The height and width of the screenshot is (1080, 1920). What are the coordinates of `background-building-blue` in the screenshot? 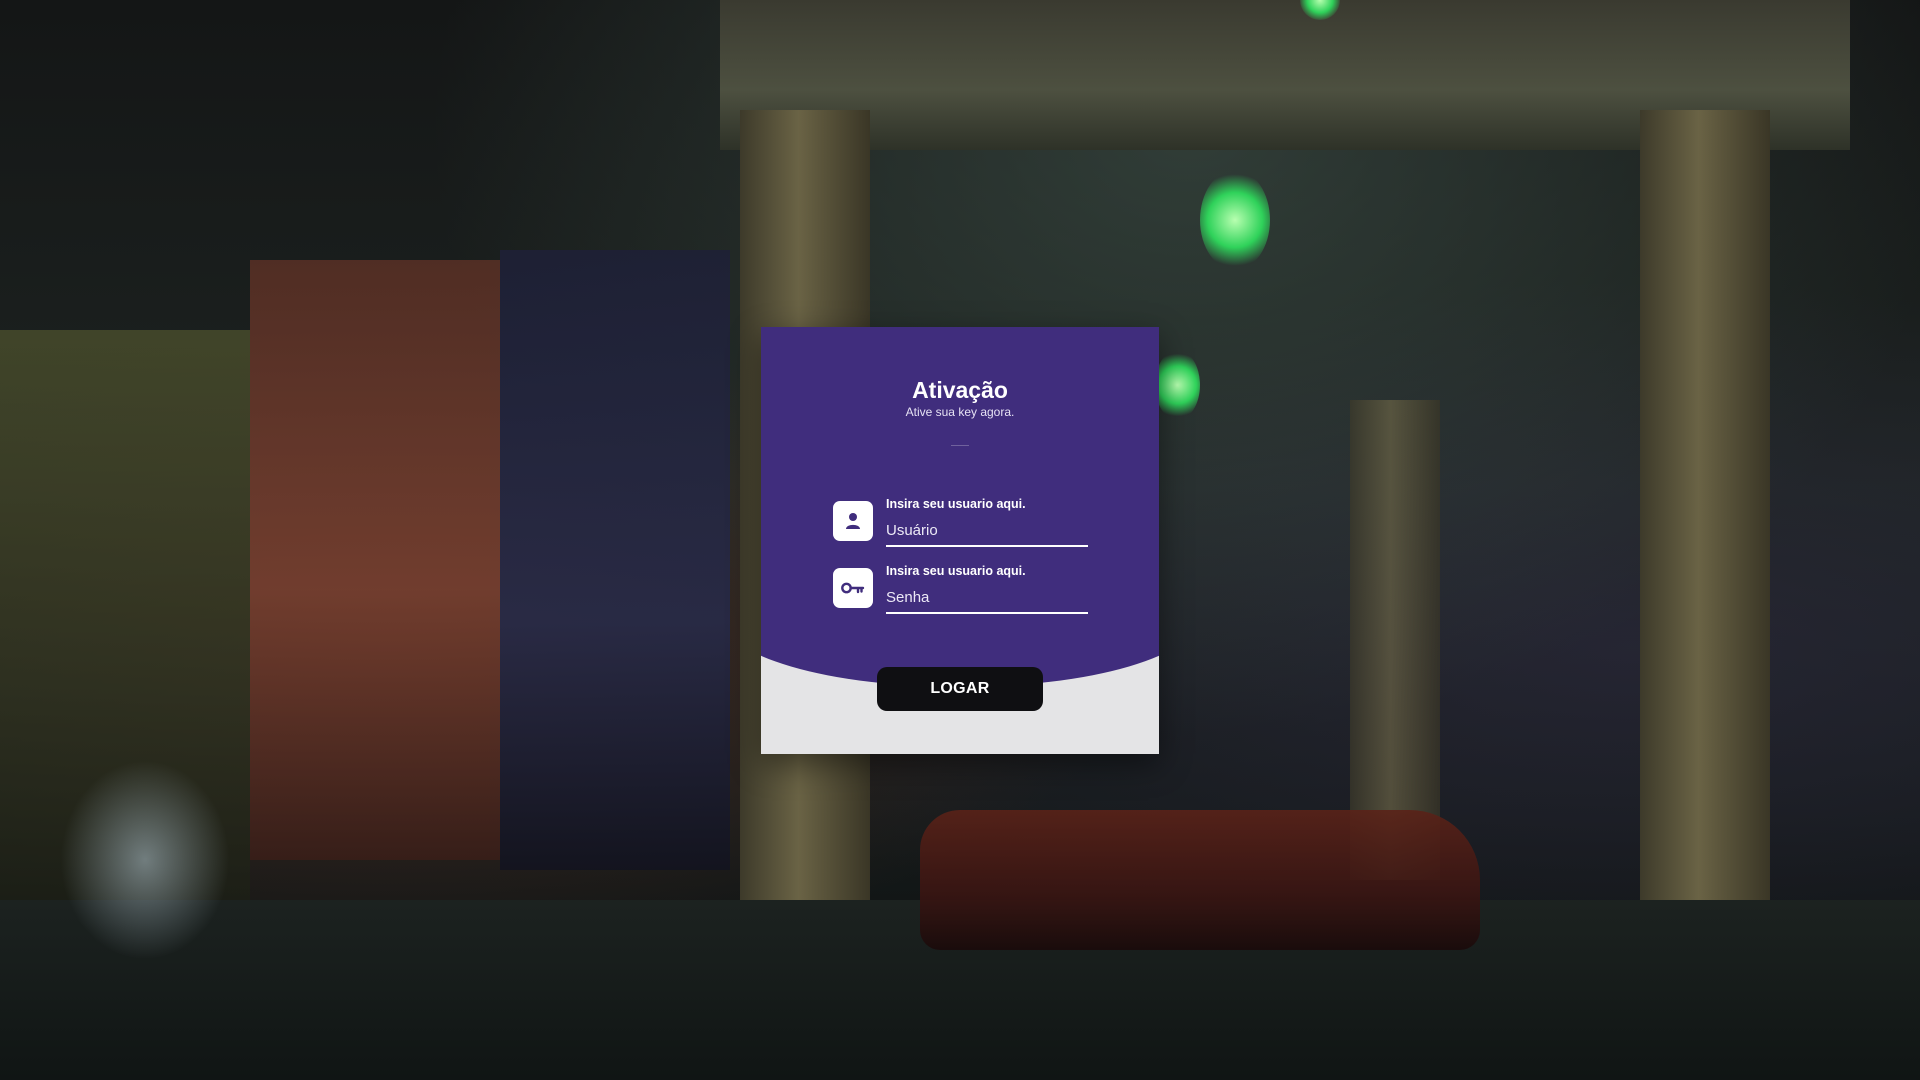 It's located at (615, 560).